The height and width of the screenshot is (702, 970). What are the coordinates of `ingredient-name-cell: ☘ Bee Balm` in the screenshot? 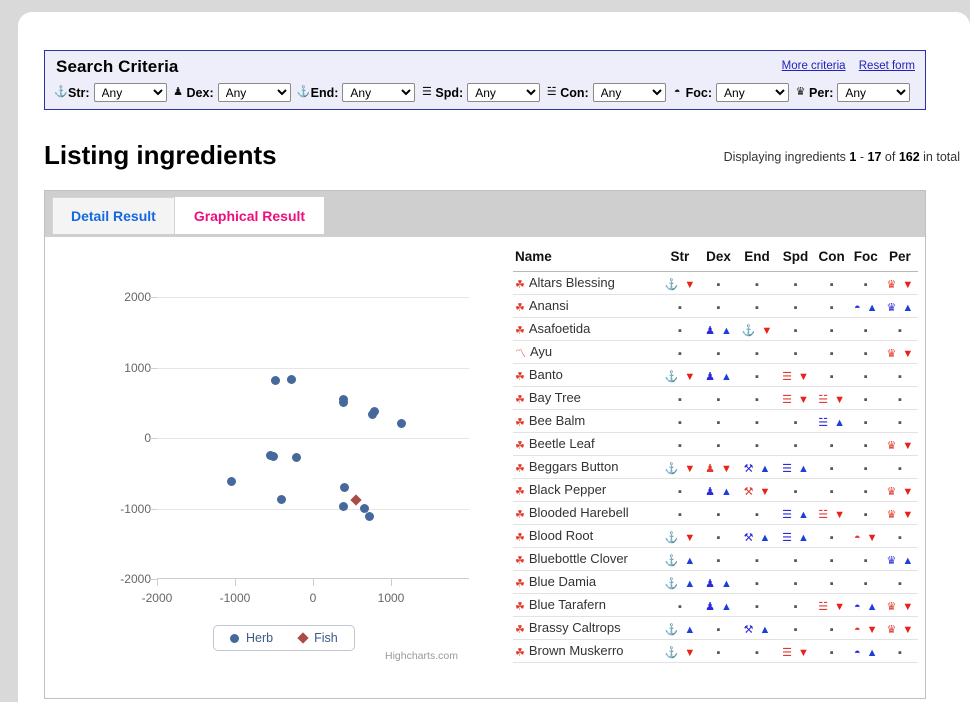 It's located at (586, 421).